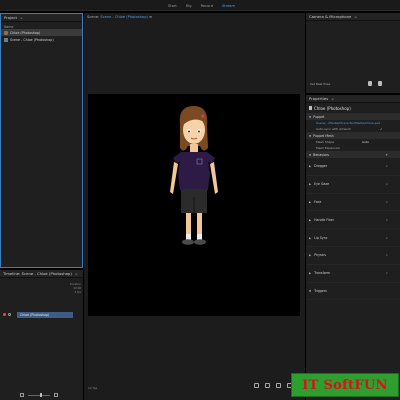 Image resolution: width=400 pixels, height=400 pixels. Describe the element at coordinates (353, 292) in the screenshot. I see `behavior-triggers: ▼ Triggers` at that location.